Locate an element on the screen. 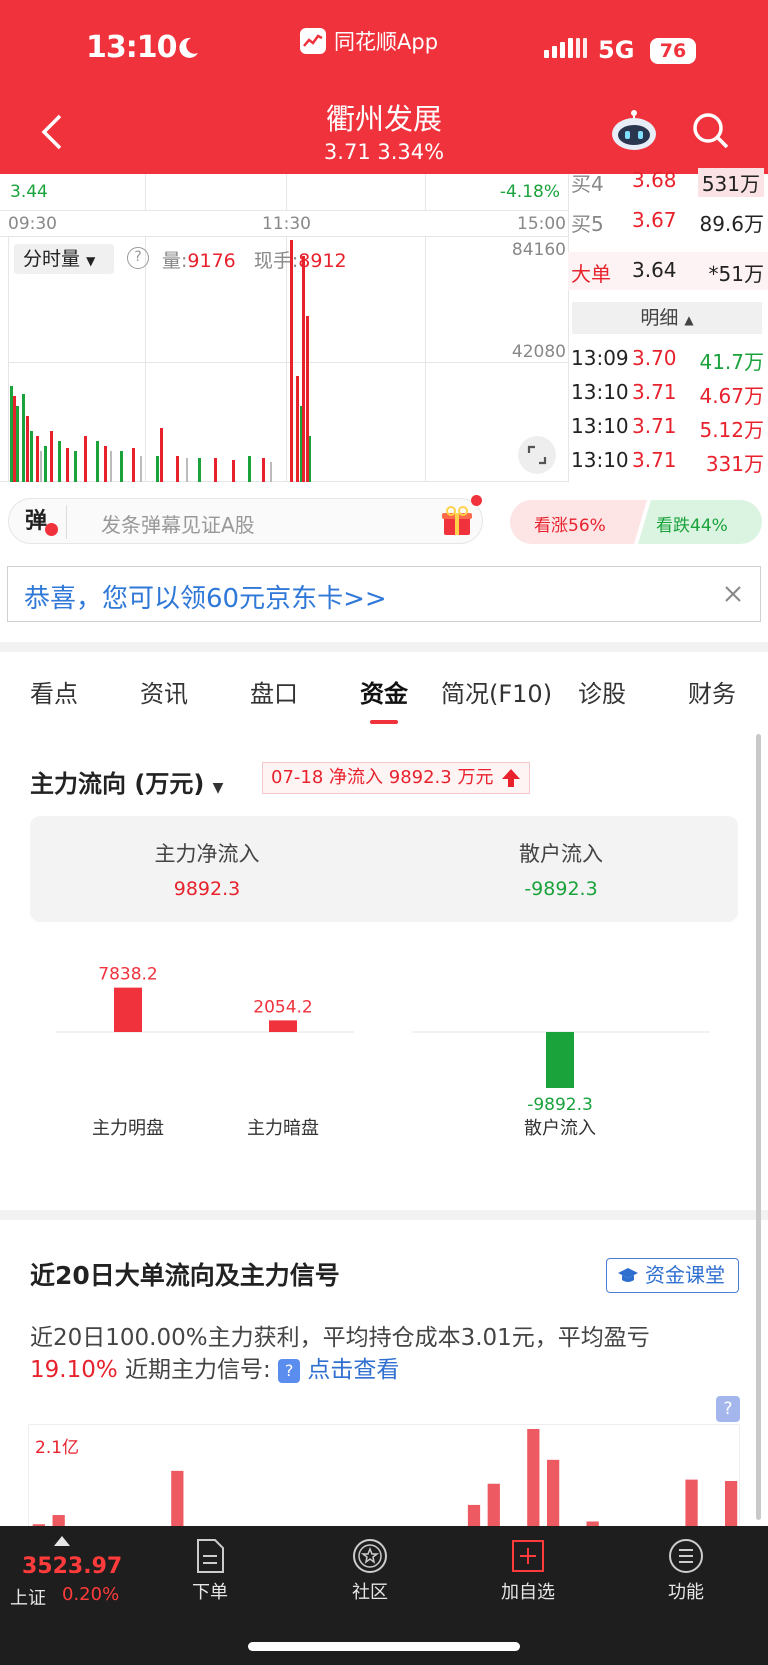  index-value: 3523.97 is located at coordinates (72, 1566).